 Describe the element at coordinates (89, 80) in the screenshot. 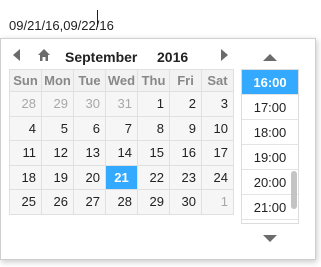

I see `weekday-label: Tue` at that location.